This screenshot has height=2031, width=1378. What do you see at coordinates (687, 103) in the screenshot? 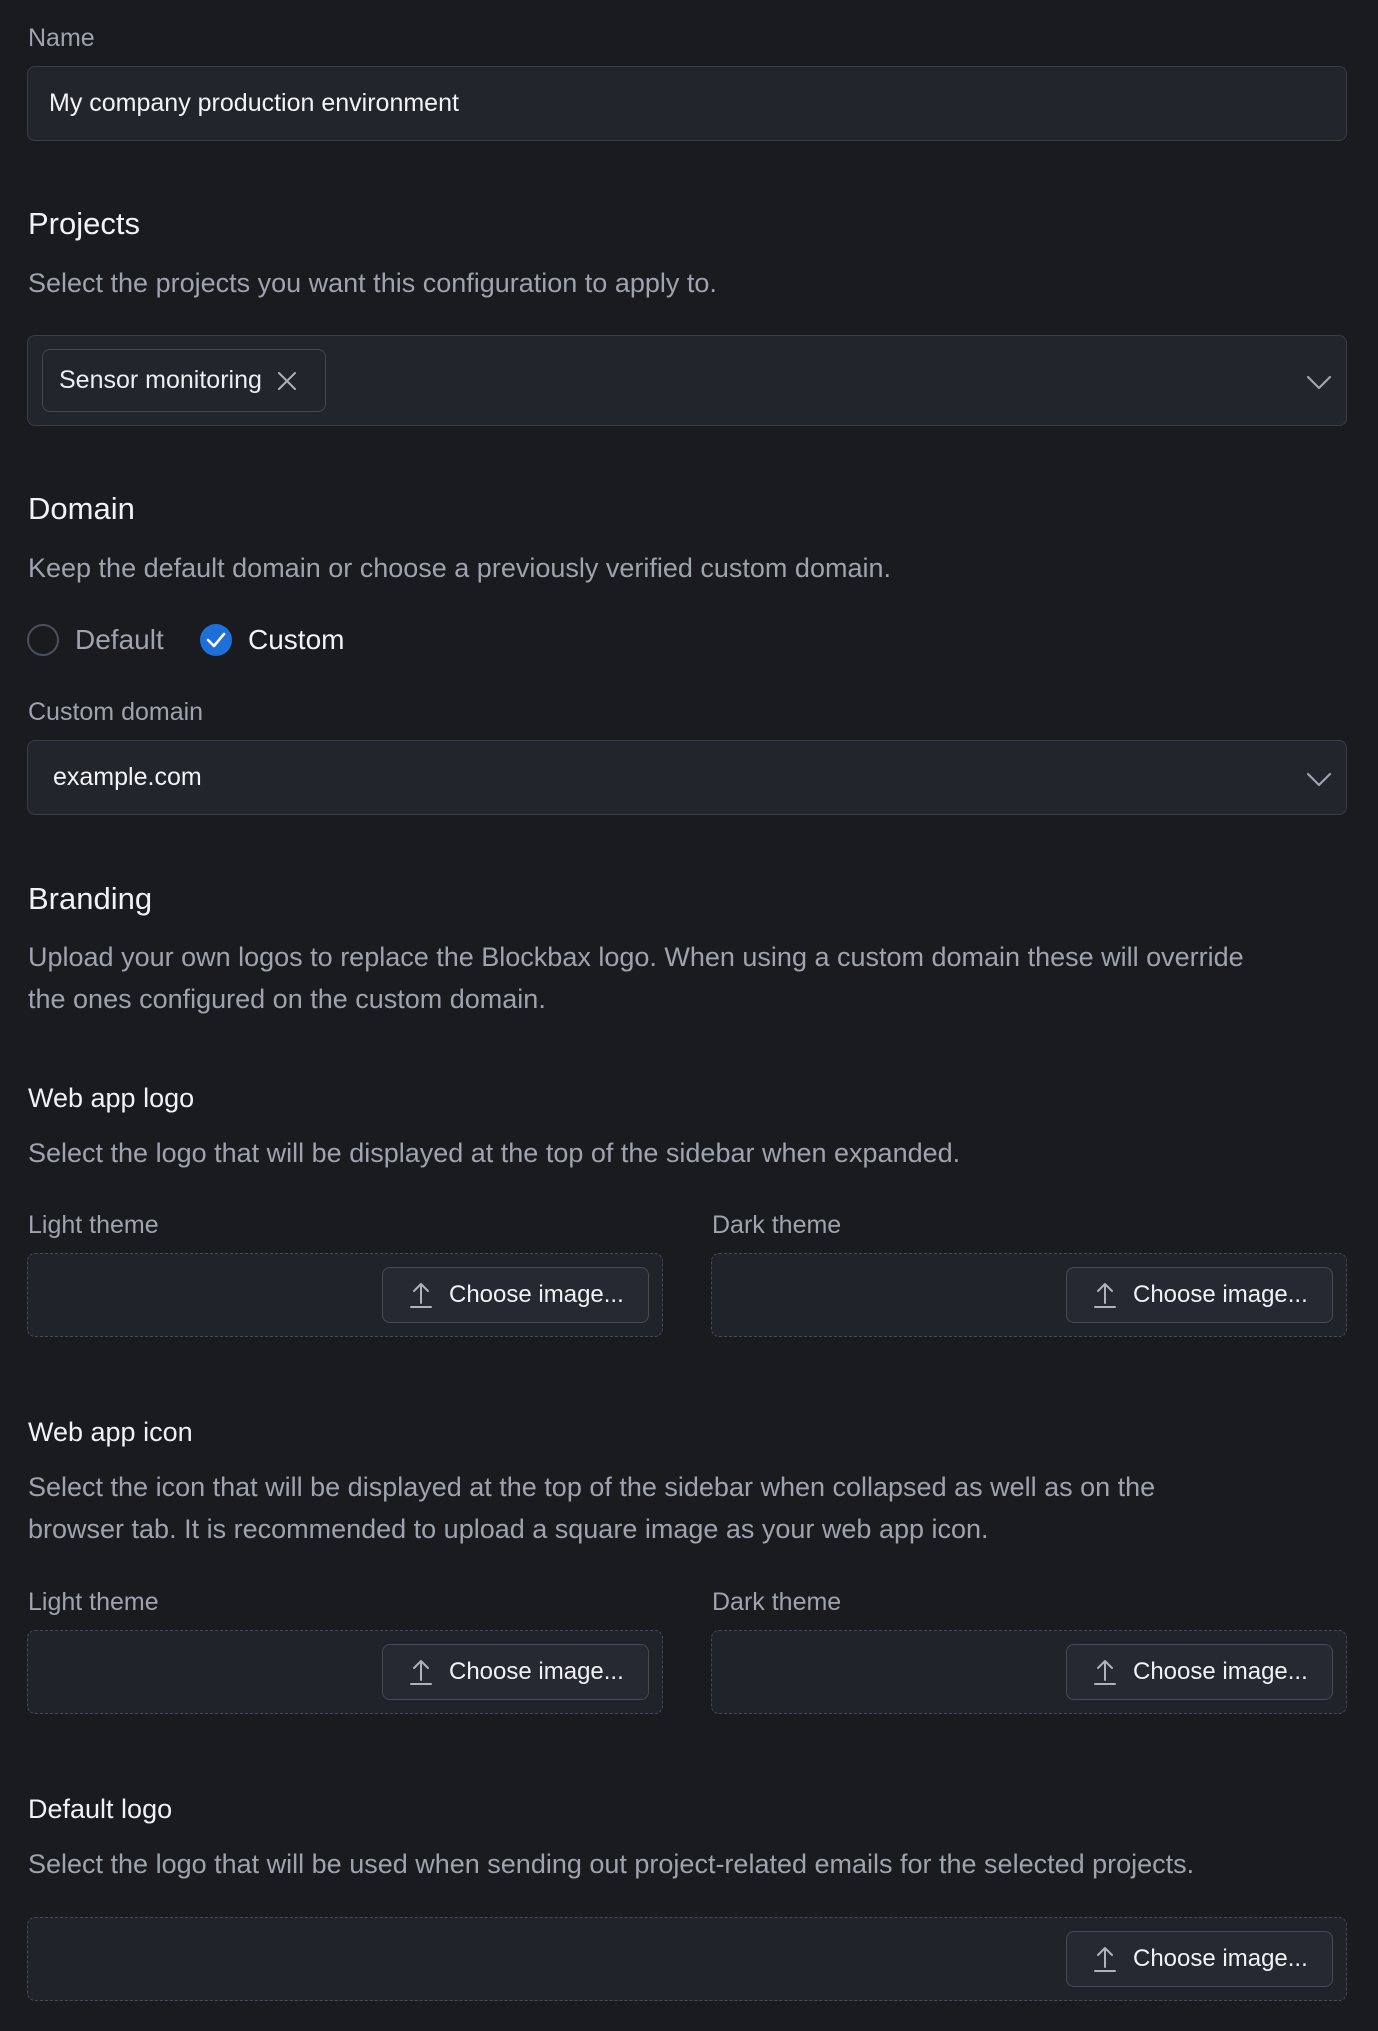
I see `name-input: My company production environment` at bounding box center [687, 103].